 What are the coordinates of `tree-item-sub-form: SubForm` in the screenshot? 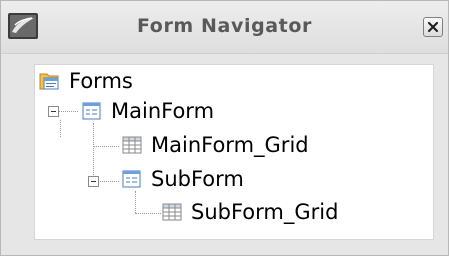 It's located at (182, 179).